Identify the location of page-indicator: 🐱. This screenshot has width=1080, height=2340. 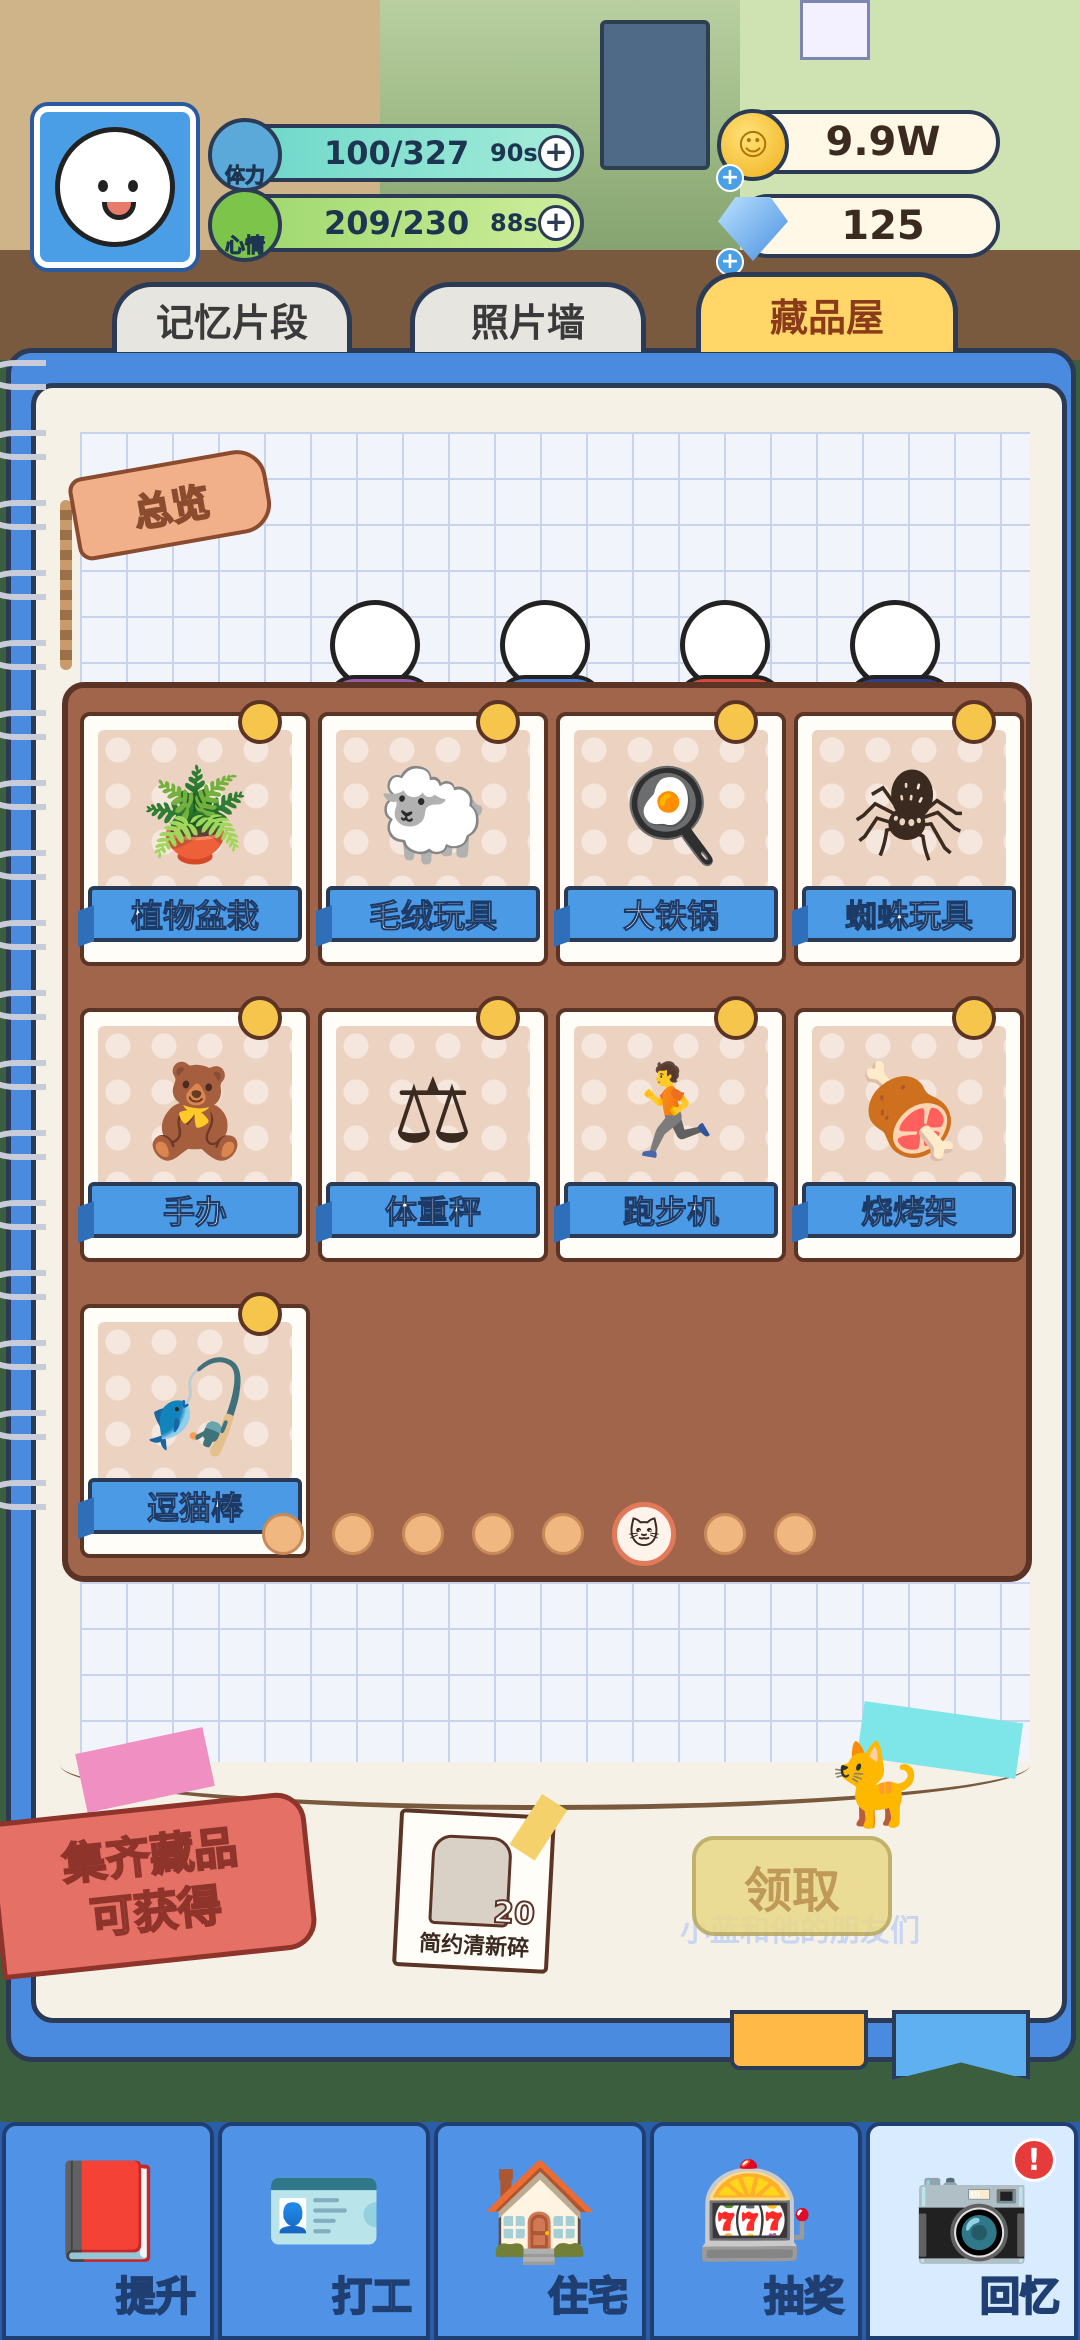
(539, 1534).